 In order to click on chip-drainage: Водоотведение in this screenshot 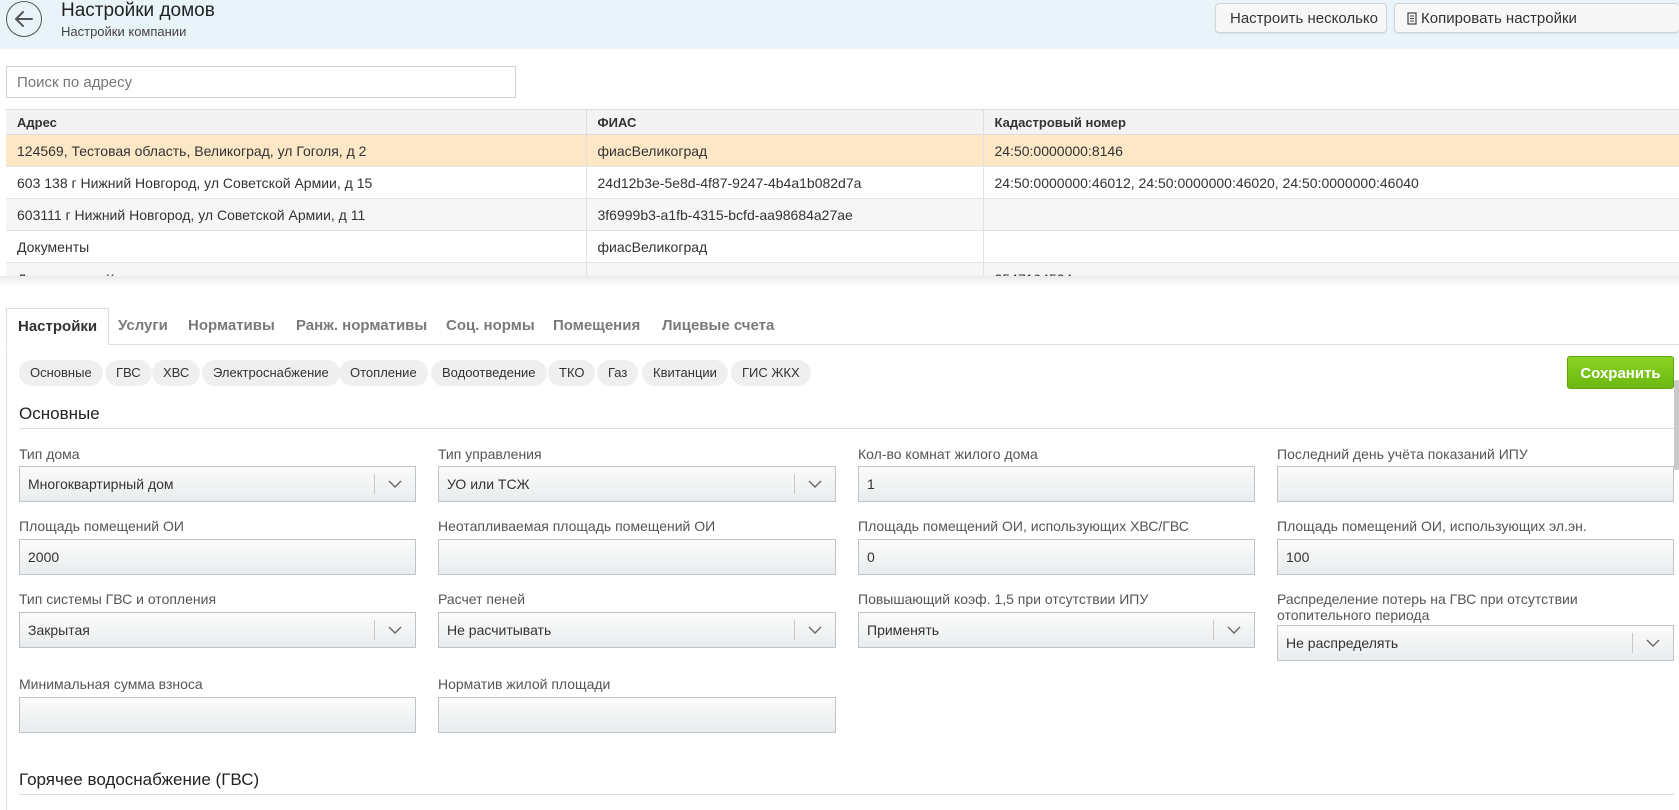, I will do `click(489, 373)`.